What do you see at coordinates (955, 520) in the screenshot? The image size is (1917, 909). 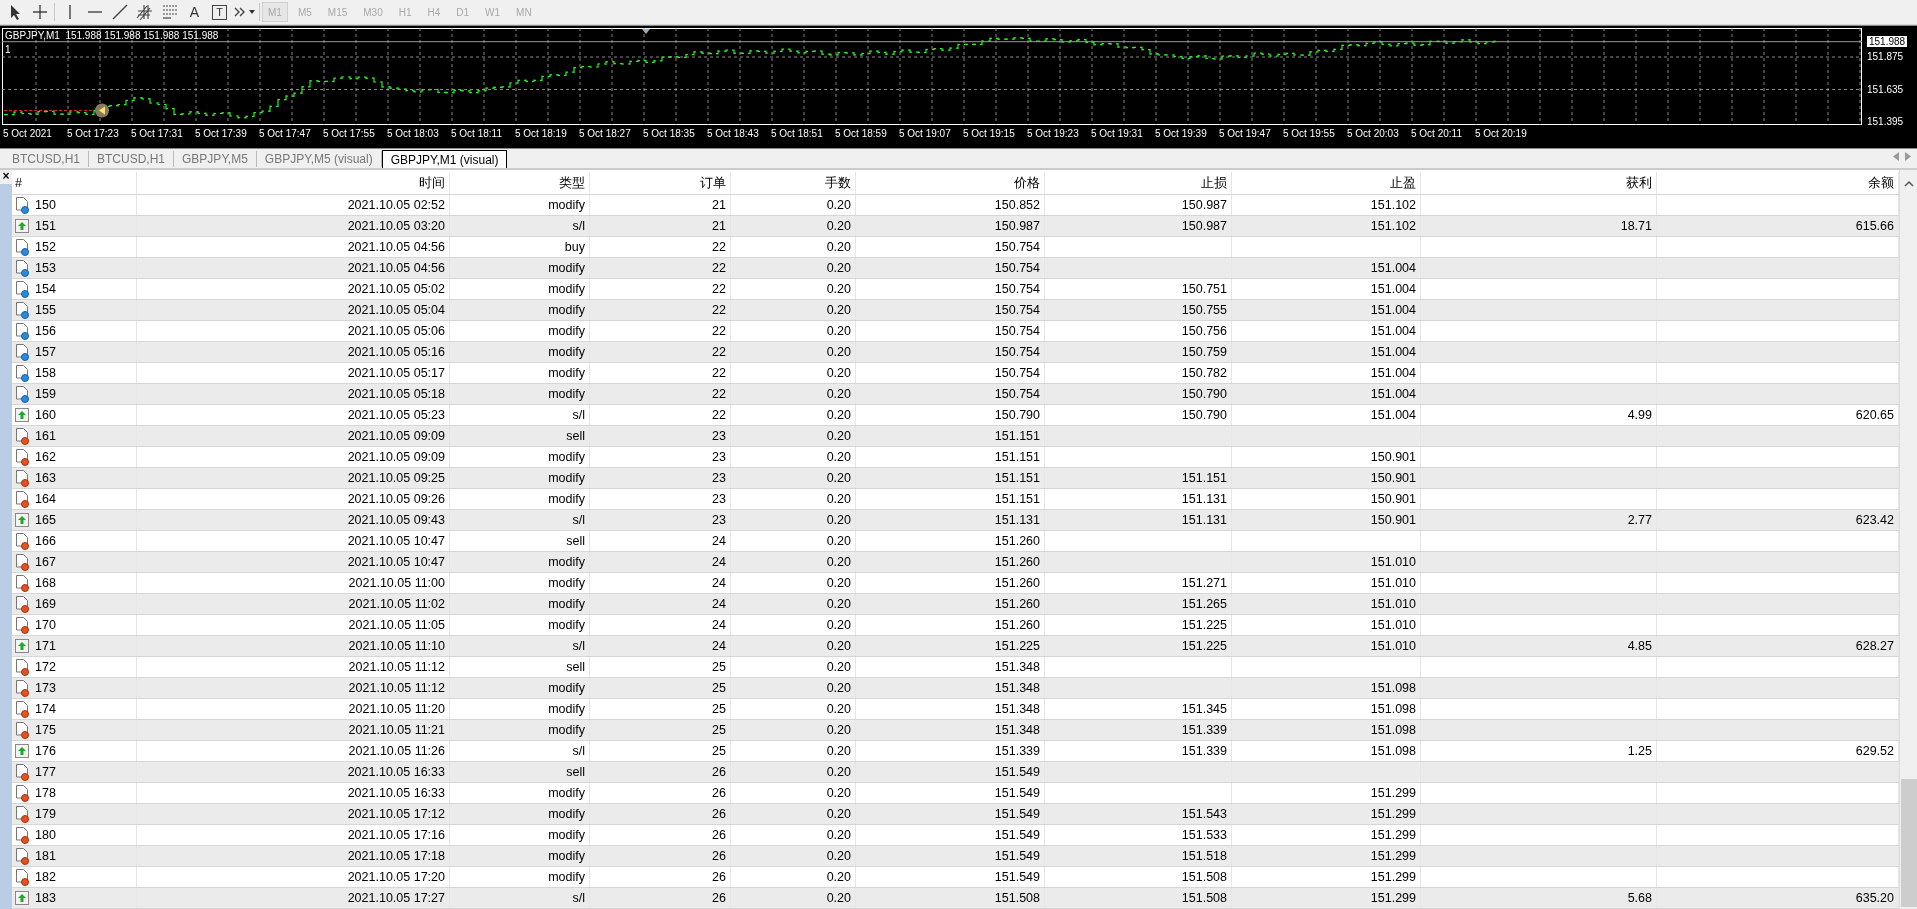 I see `table-row: 165 2021.10.05 09:43 s/l 23 0.20 151.131 151.131 150.901 2.77 623.42` at bounding box center [955, 520].